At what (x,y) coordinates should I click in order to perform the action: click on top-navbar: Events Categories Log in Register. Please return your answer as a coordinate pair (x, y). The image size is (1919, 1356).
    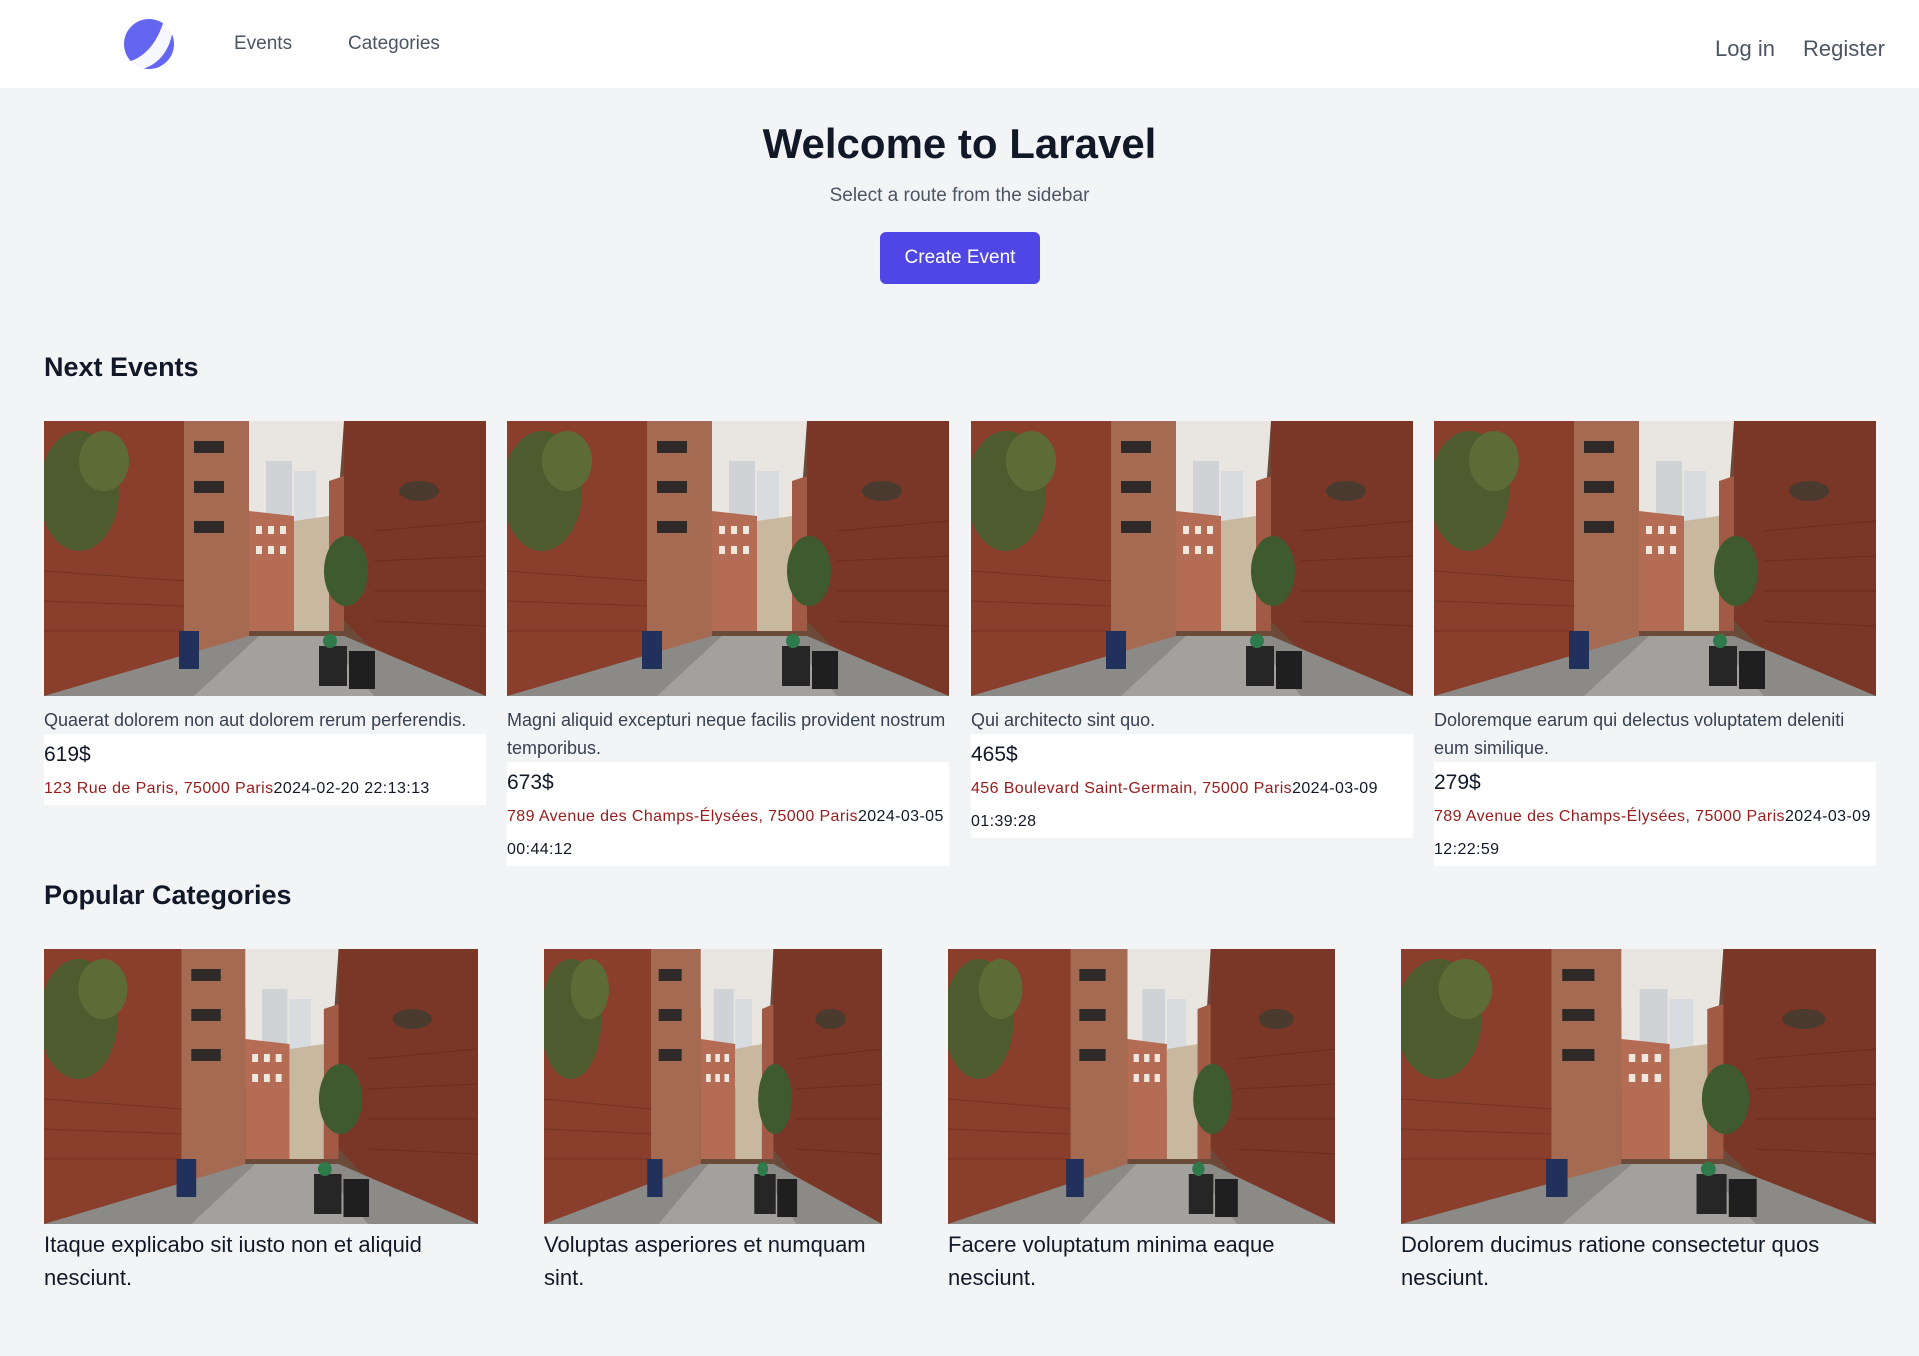
    Looking at the image, I should click on (959, 44).